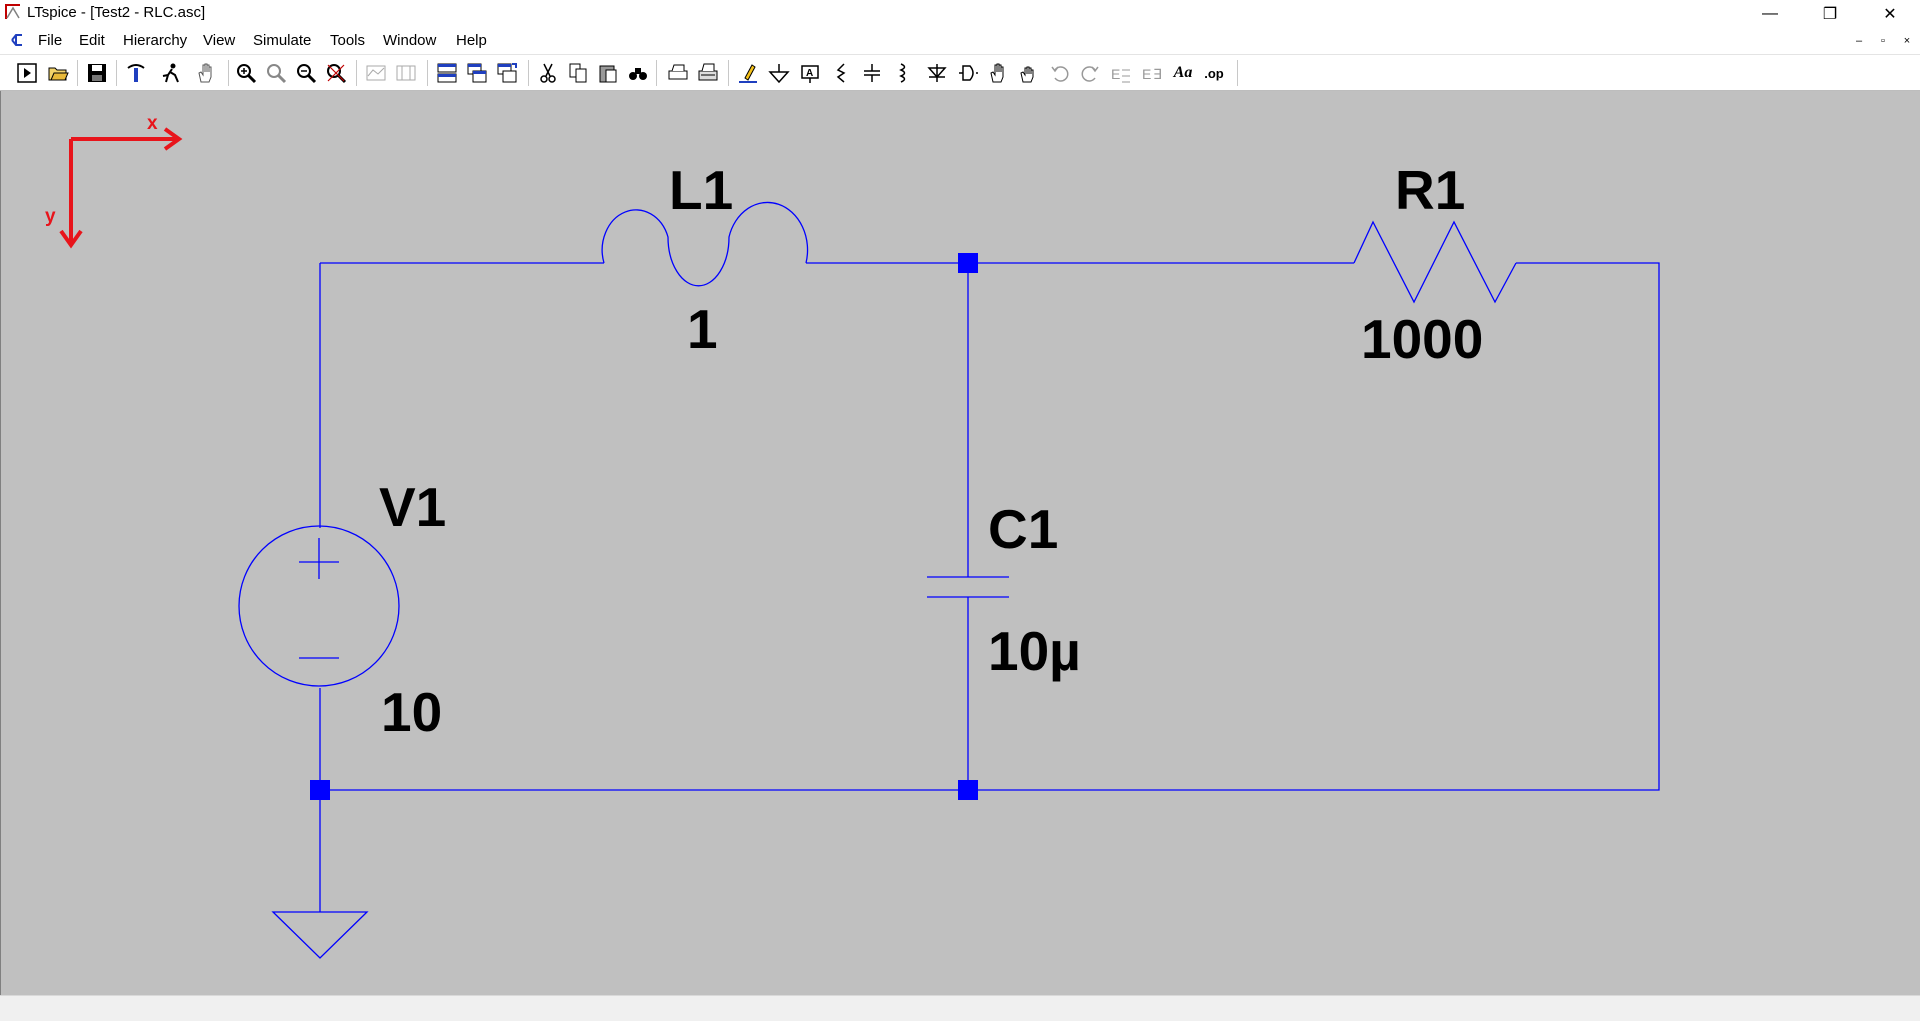 The image size is (1920, 1021). What do you see at coordinates (903, 73) in the screenshot?
I see `inductor-button` at bounding box center [903, 73].